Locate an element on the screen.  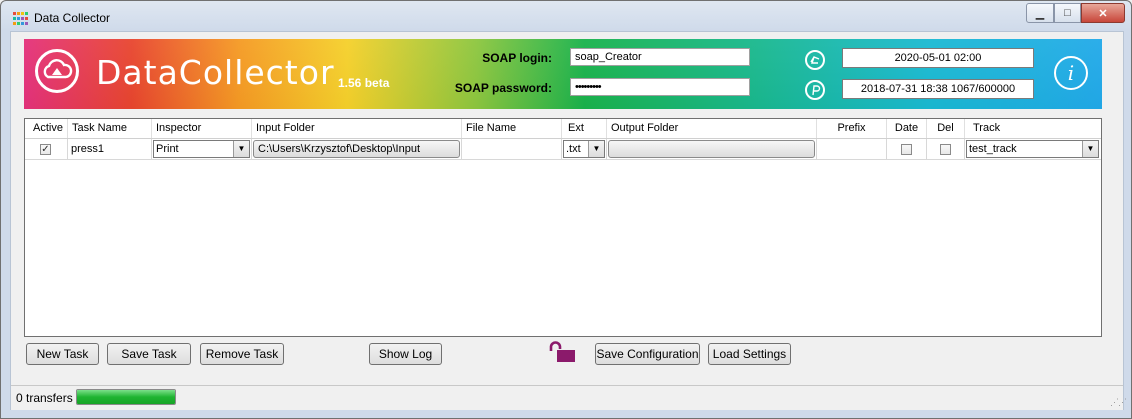
col-prefix: Prefix is located at coordinates (852, 128).